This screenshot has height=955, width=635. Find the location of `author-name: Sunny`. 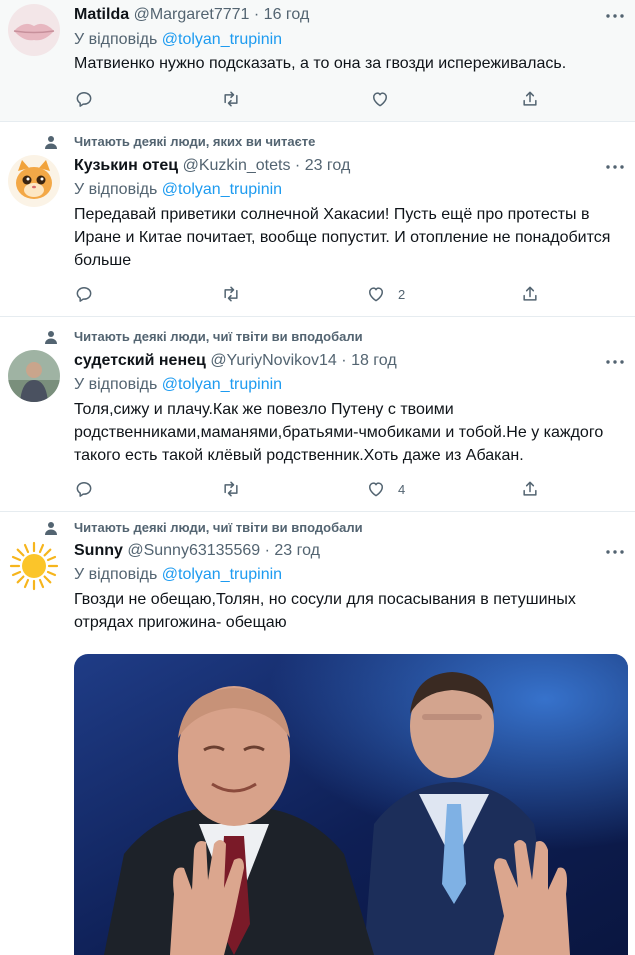

author-name: Sunny is located at coordinates (98, 550).